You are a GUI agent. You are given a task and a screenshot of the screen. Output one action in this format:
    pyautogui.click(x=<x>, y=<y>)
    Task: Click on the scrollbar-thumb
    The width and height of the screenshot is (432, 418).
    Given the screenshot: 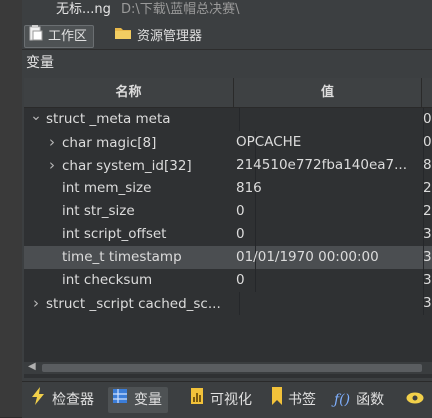 What is the action you would take?
    pyautogui.click(x=232, y=368)
    